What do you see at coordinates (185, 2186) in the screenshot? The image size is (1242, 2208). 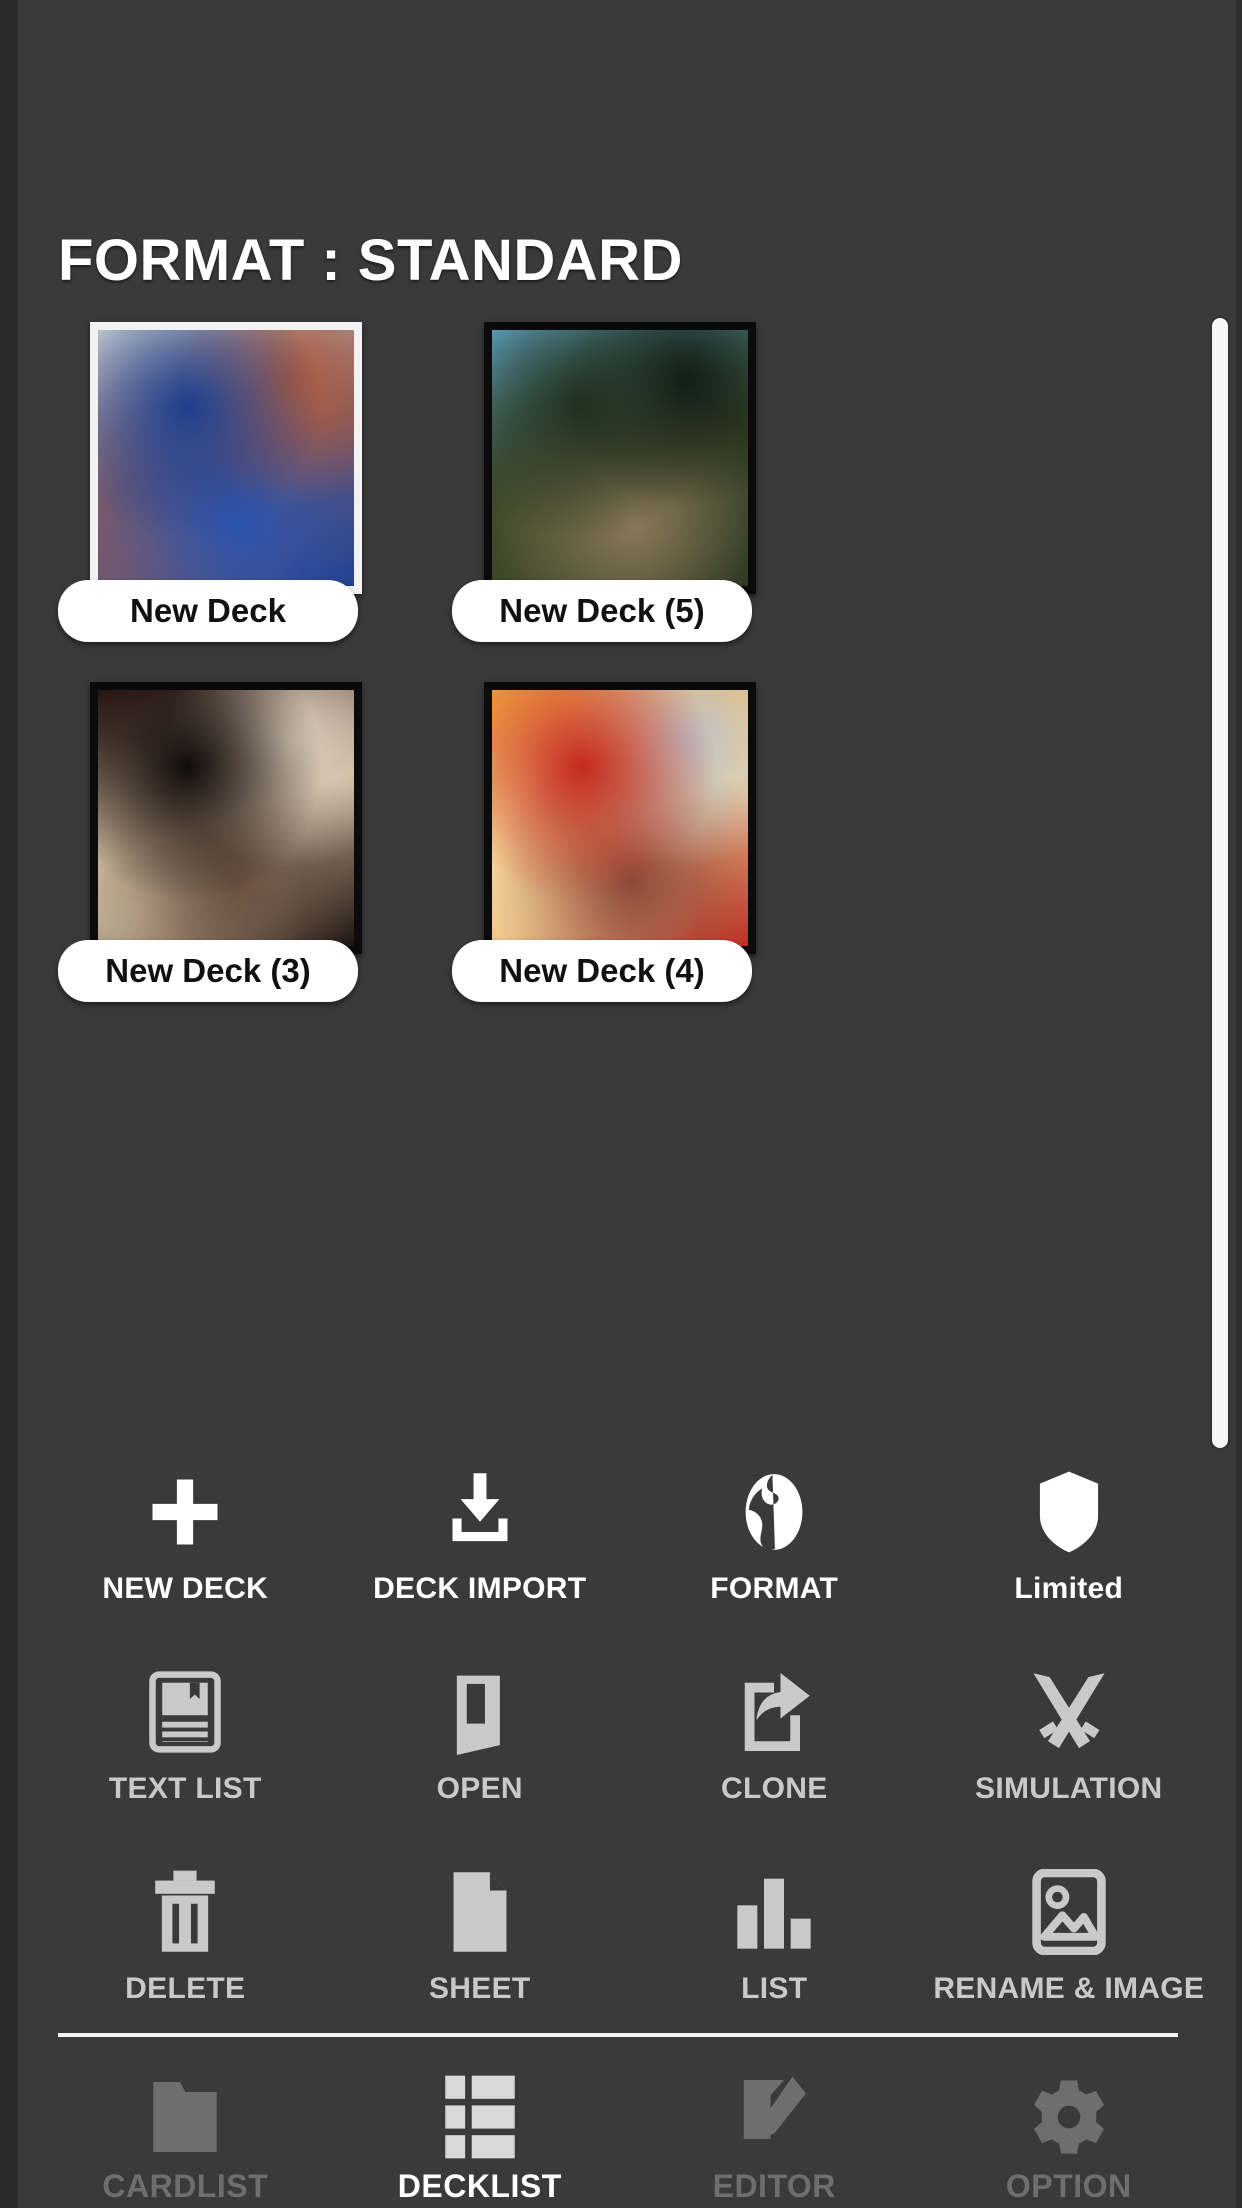 I see `nav-tab-label: CARDLIST` at bounding box center [185, 2186].